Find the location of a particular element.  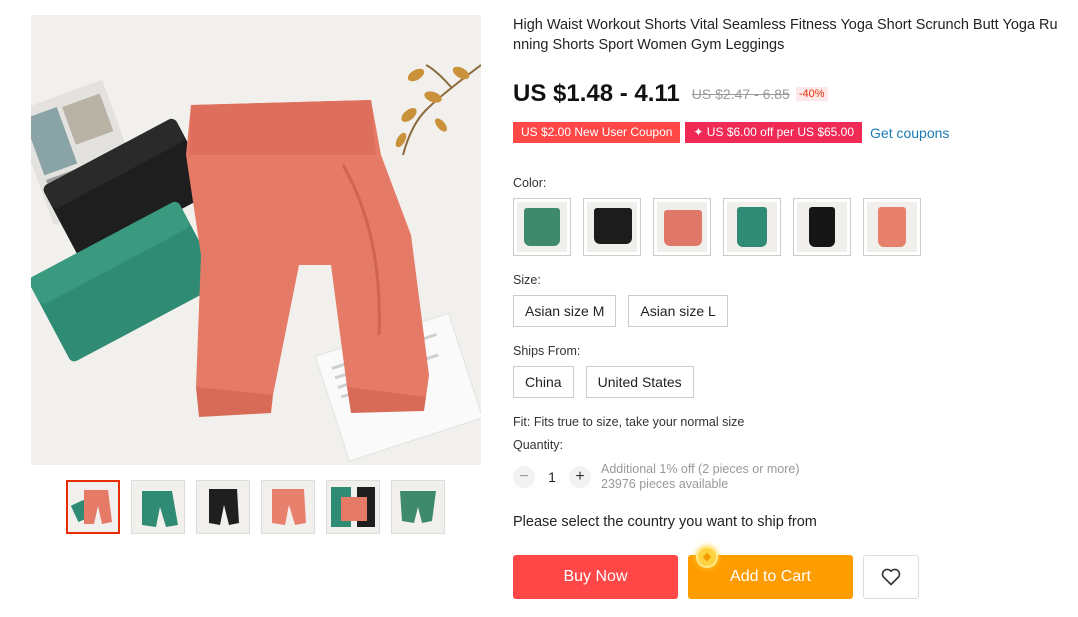

get-coupons-link: Get coupons is located at coordinates (909, 133).